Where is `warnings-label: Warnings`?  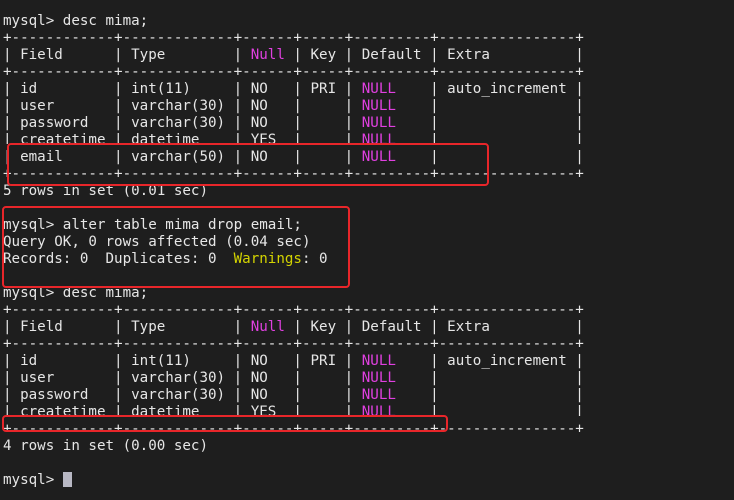
warnings-label: Warnings is located at coordinates (267, 259).